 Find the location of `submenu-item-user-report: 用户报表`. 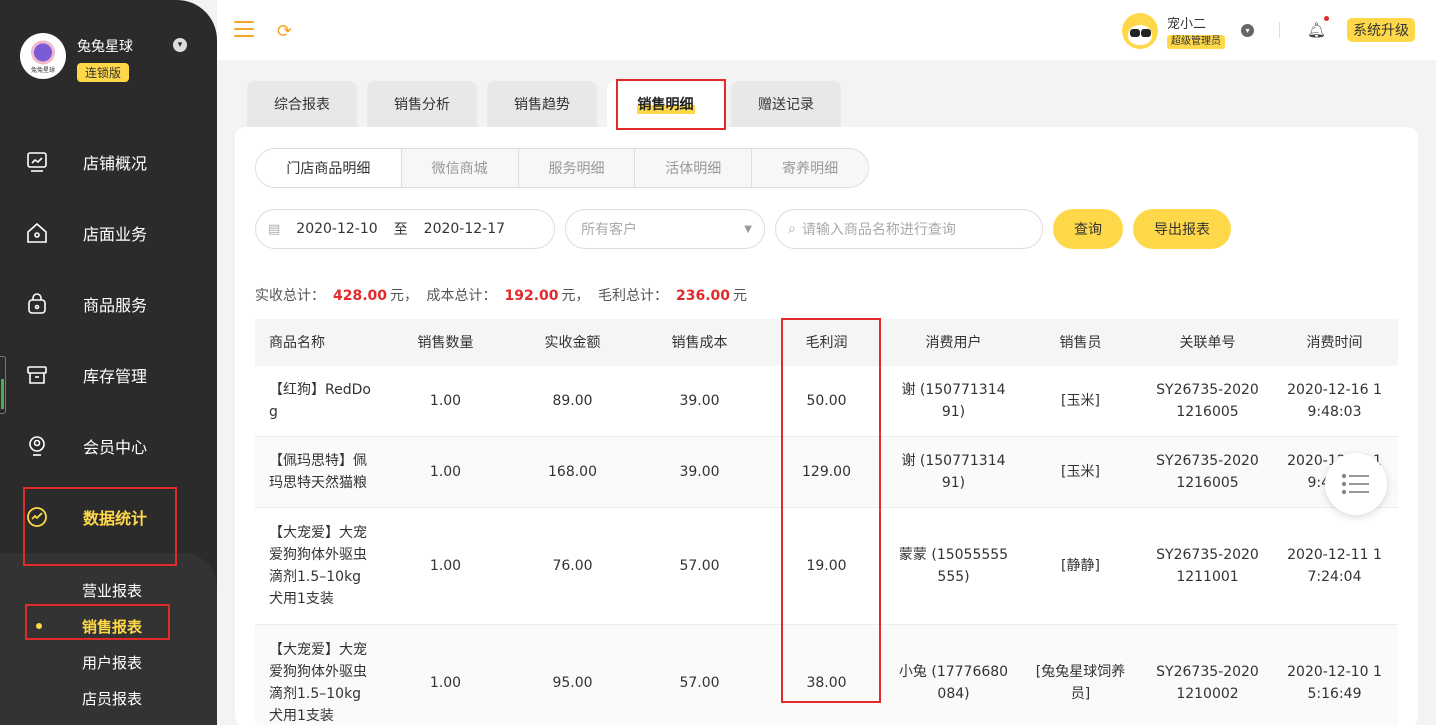

submenu-item-user-report: 用户报表 is located at coordinates (112, 662).